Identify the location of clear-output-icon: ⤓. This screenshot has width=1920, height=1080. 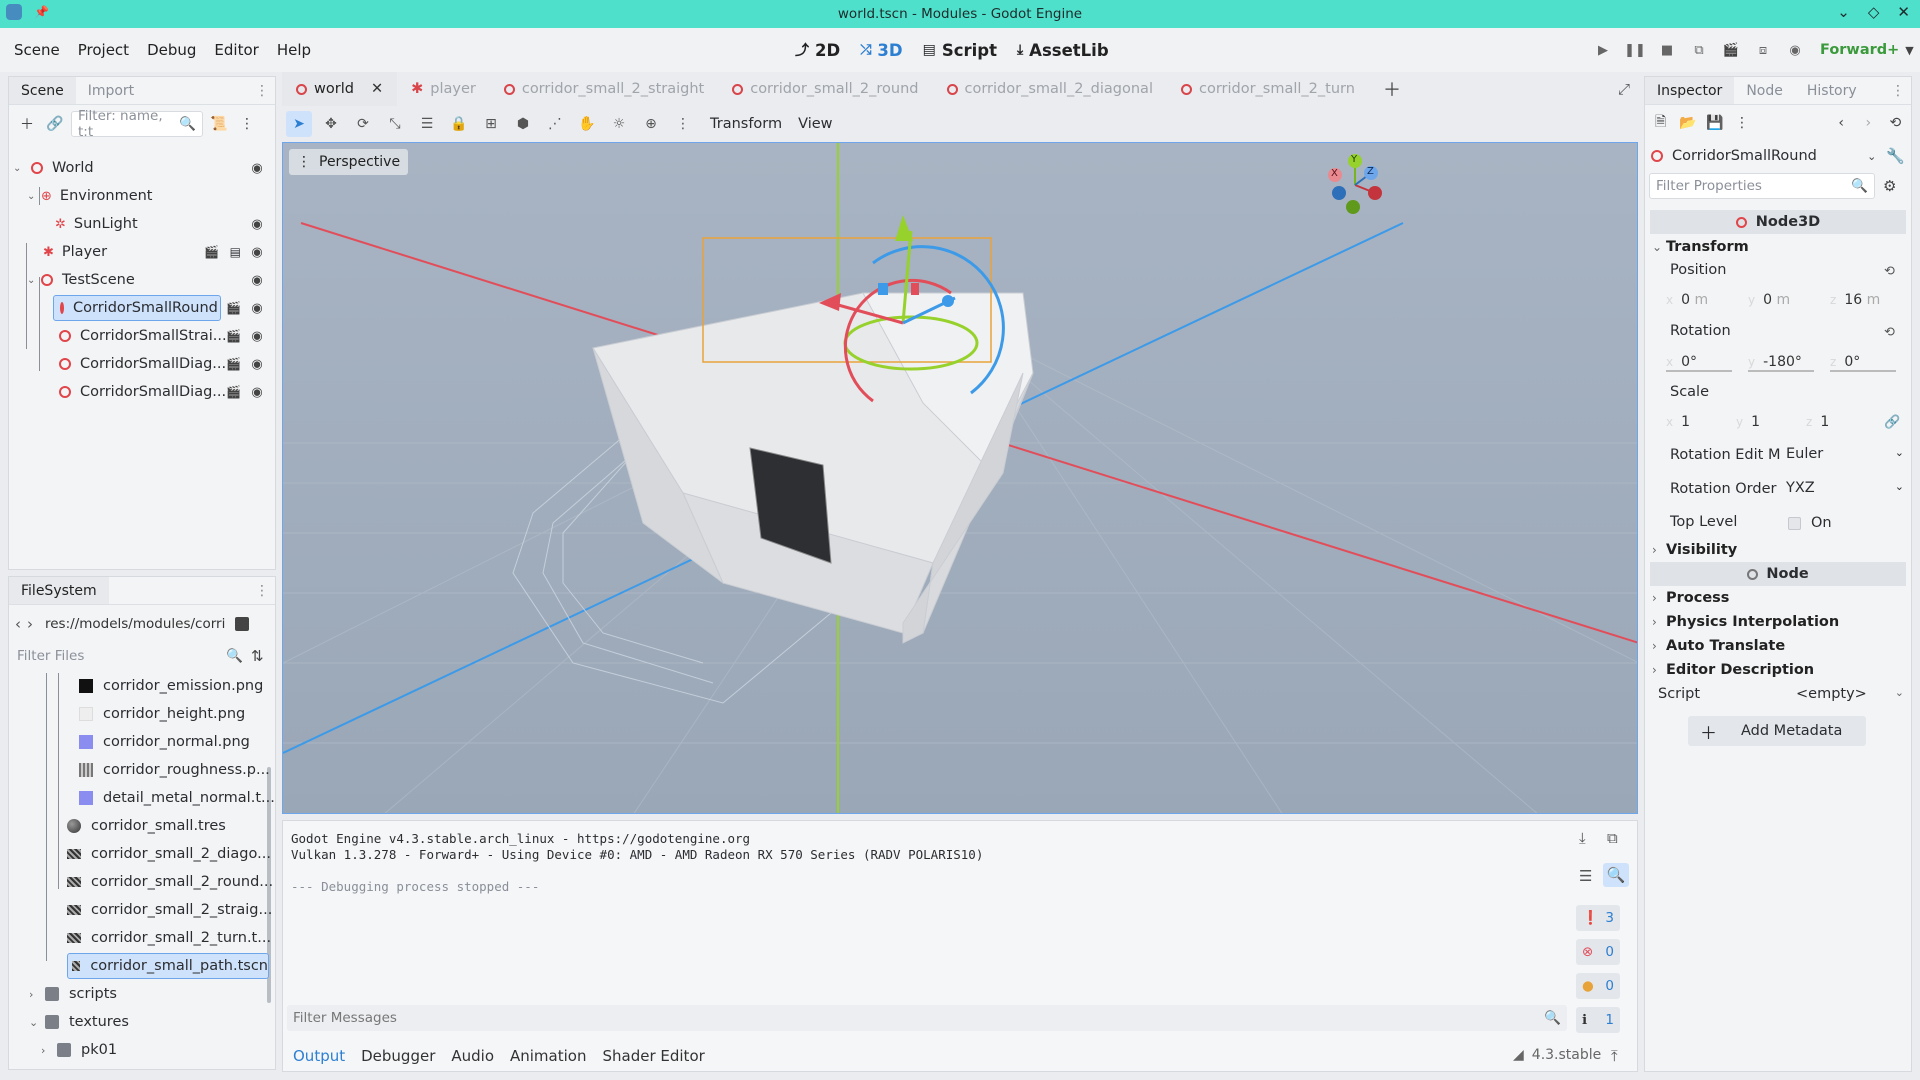
(1582, 838).